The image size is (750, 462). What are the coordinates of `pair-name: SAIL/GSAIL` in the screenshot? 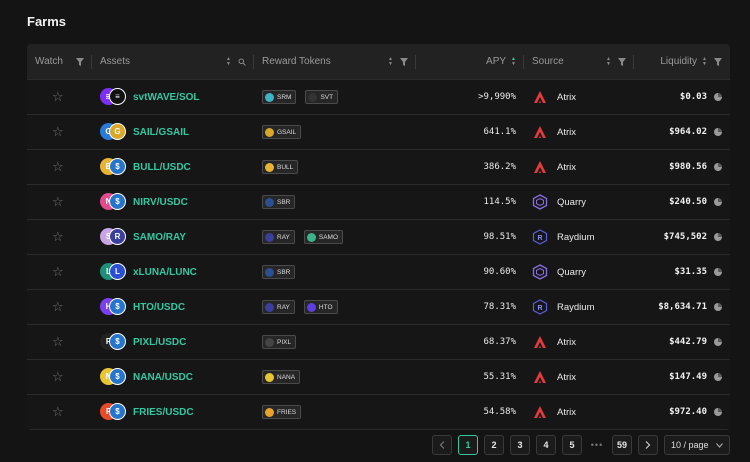 It's located at (161, 132).